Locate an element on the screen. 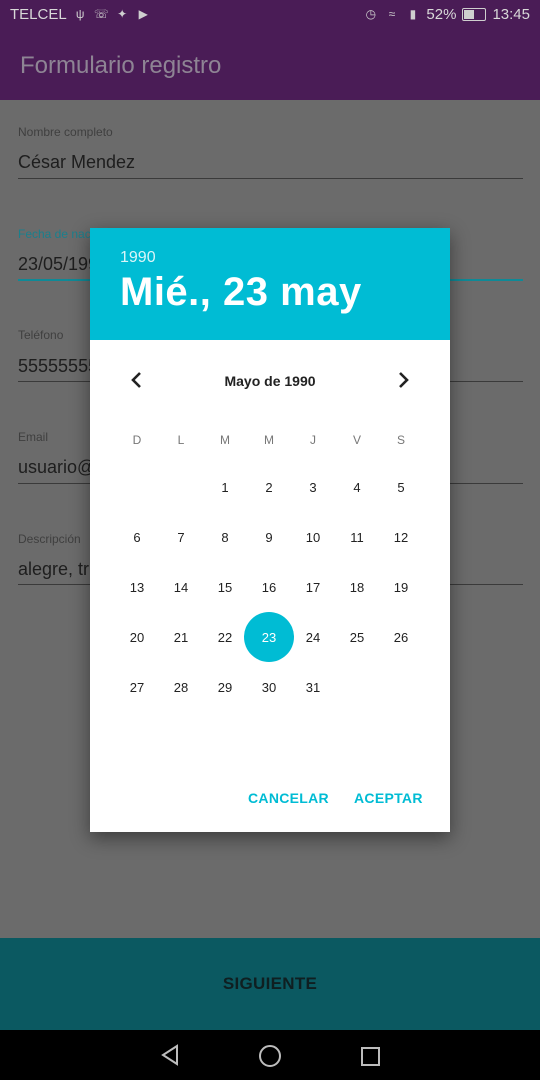 The image size is (540, 1080). calendar-day: 17 is located at coordinates (313, 587).